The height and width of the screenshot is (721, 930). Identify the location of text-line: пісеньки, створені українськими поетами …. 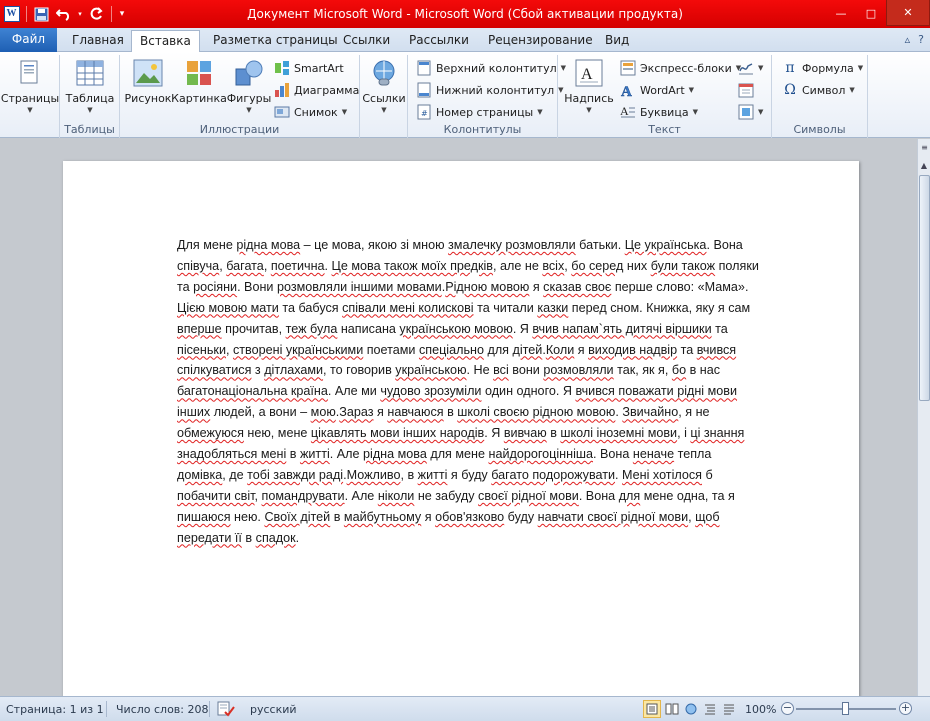
(491, 350).